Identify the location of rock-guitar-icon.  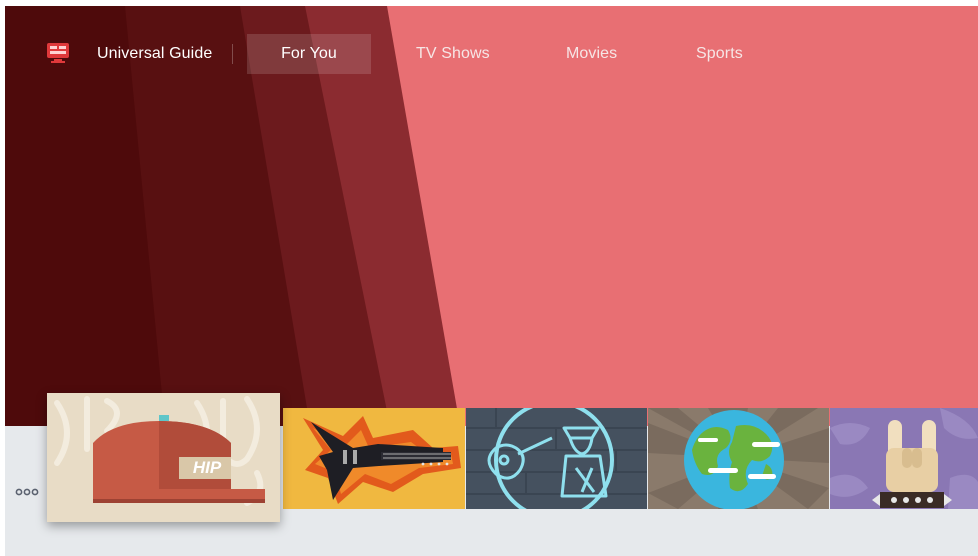
(374, 458).